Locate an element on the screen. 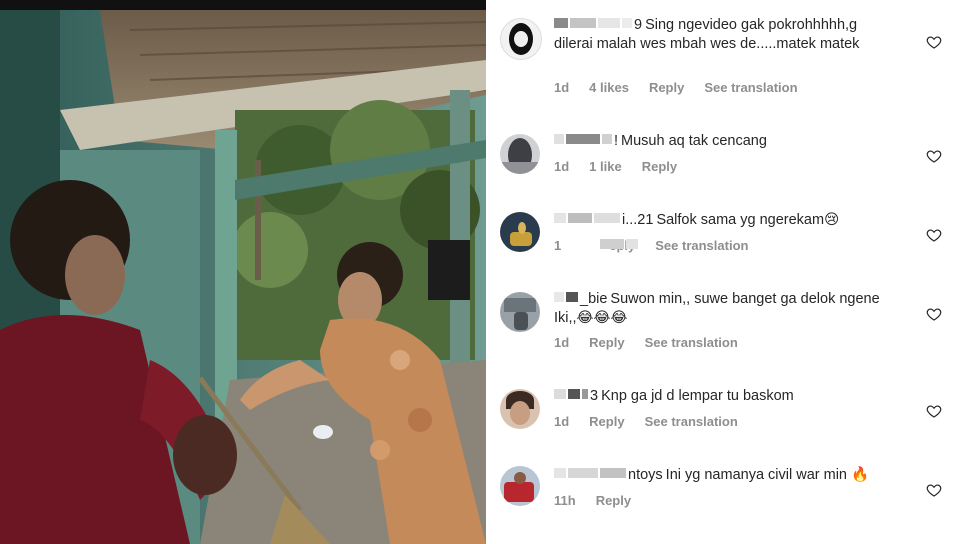 This screenshot has width=970, height=544. comment-body: ntoys Ini yg namanya civil war min 🔥 is located at coordinates (724, 475).